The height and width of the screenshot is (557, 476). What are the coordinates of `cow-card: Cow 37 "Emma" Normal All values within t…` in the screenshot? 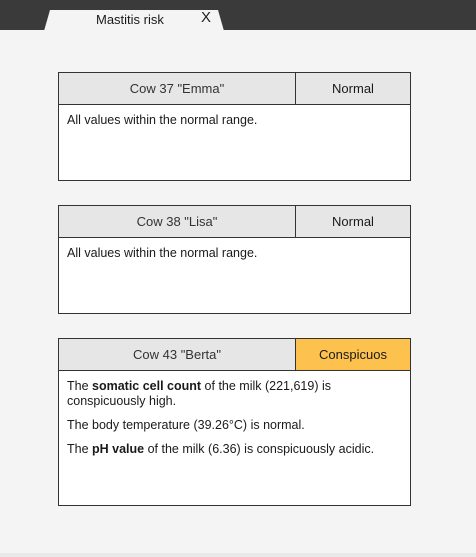 It's located at (234, 126).